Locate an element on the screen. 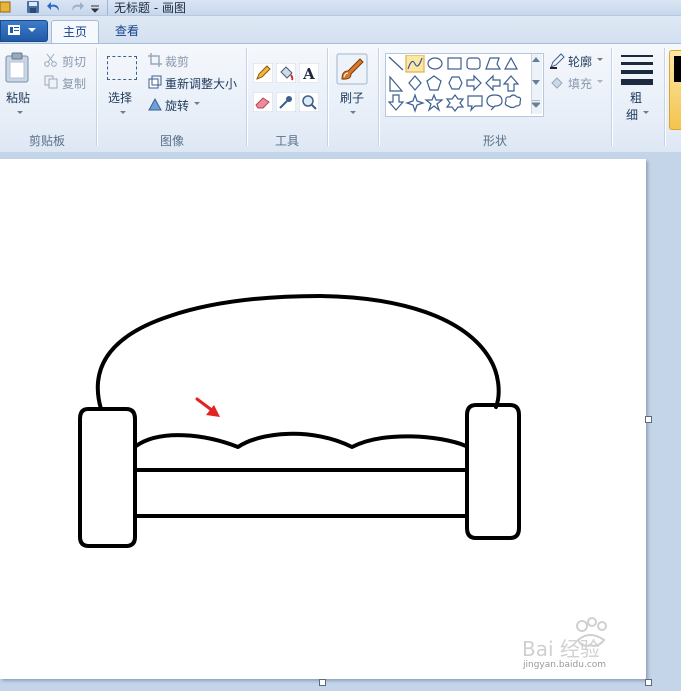 The image size is (681, 691). six-point-star-shape-icon is located at coordinates (455, 103).